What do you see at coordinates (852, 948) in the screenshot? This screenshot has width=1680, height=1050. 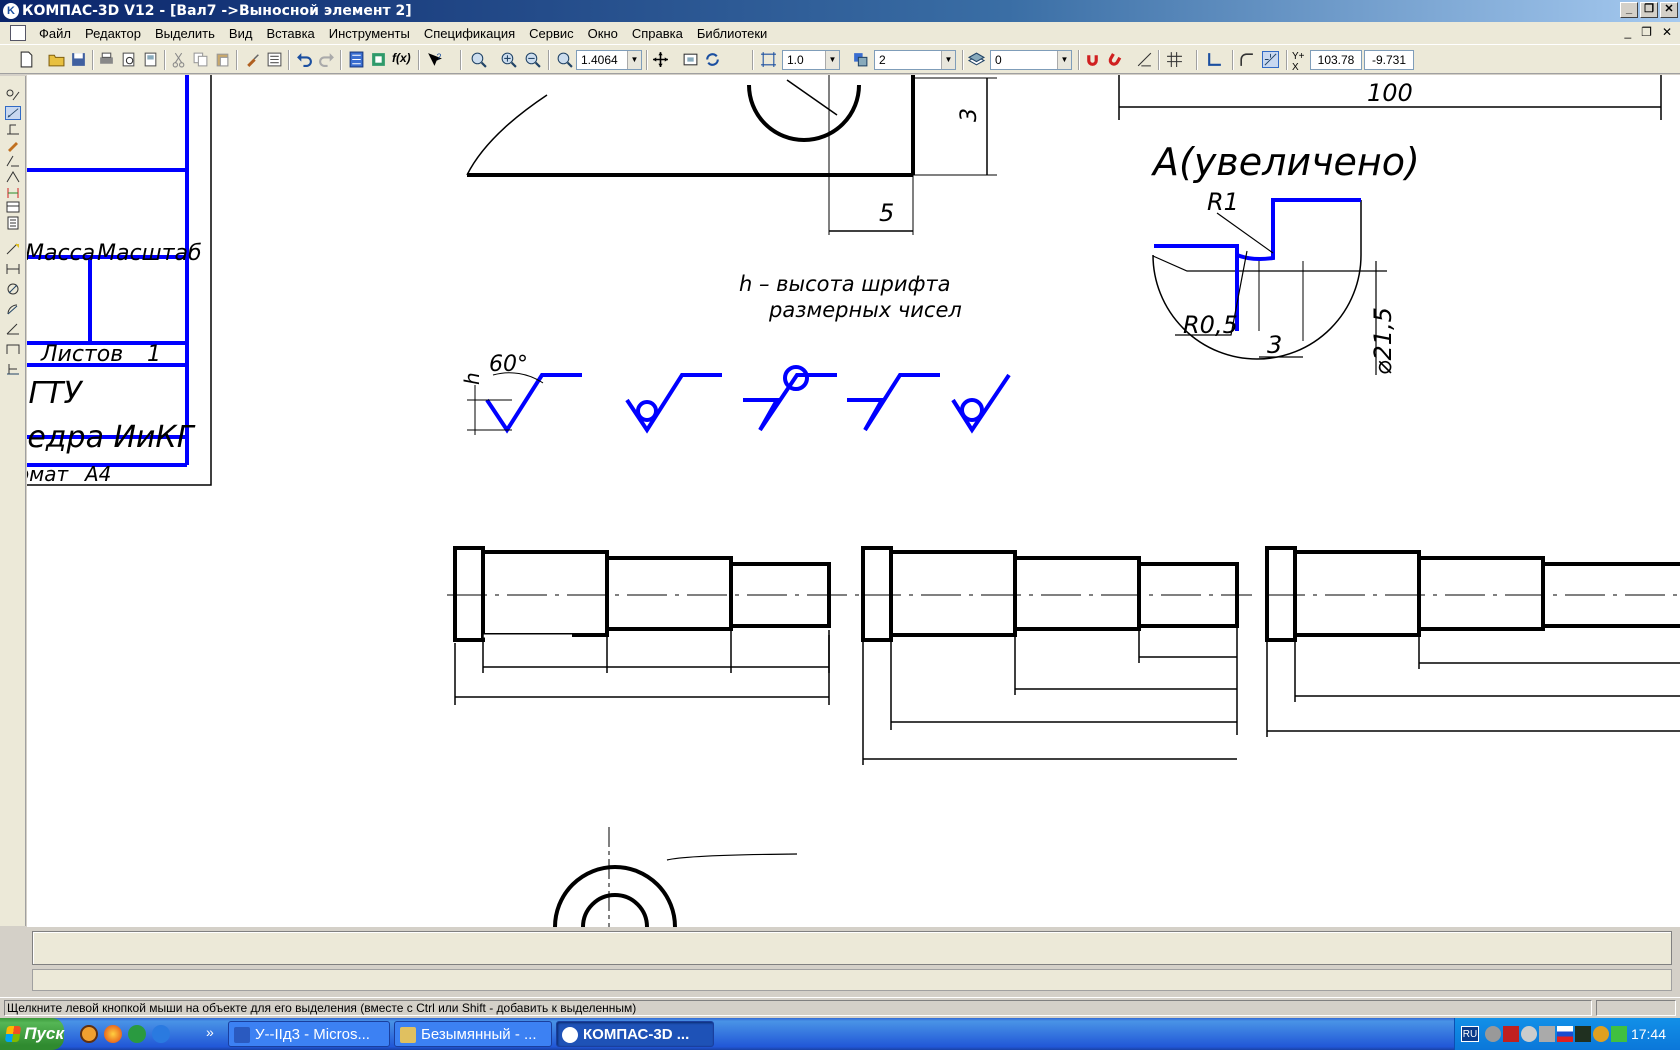 I see `command-input-area` at bounding box center [852, 948].